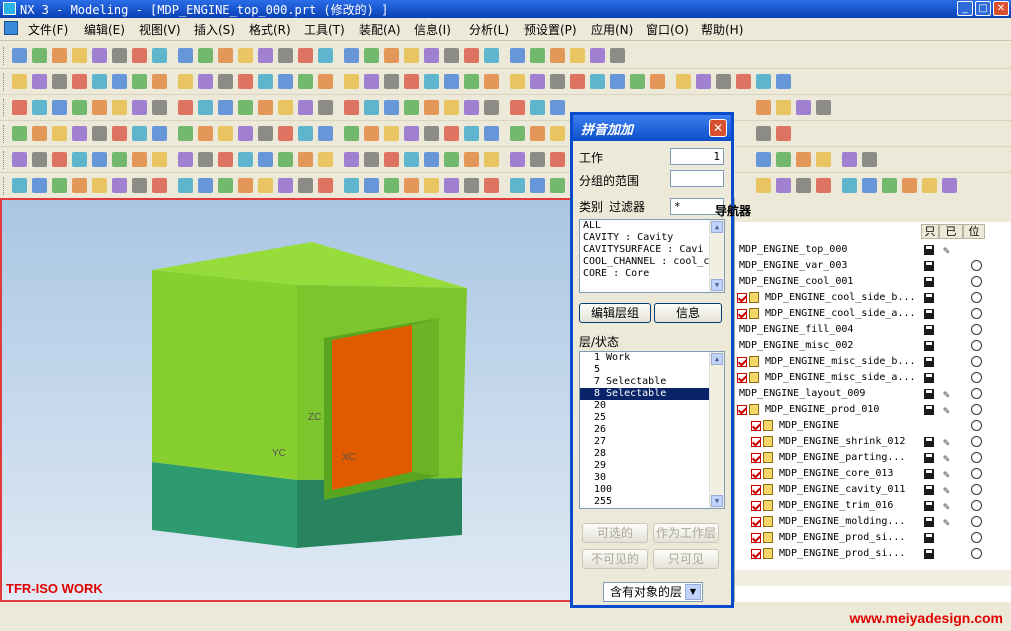  Describe the element at coordinates (873, 266) in the screenshot. I see `navigator-row: MDP_ENGINE_var_003` at that location.